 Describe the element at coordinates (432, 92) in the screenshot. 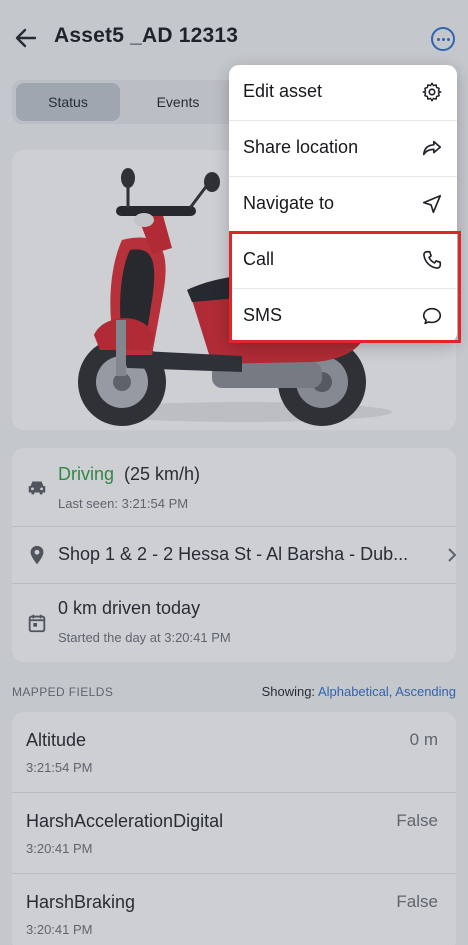

I see `gear-icon` at that location.